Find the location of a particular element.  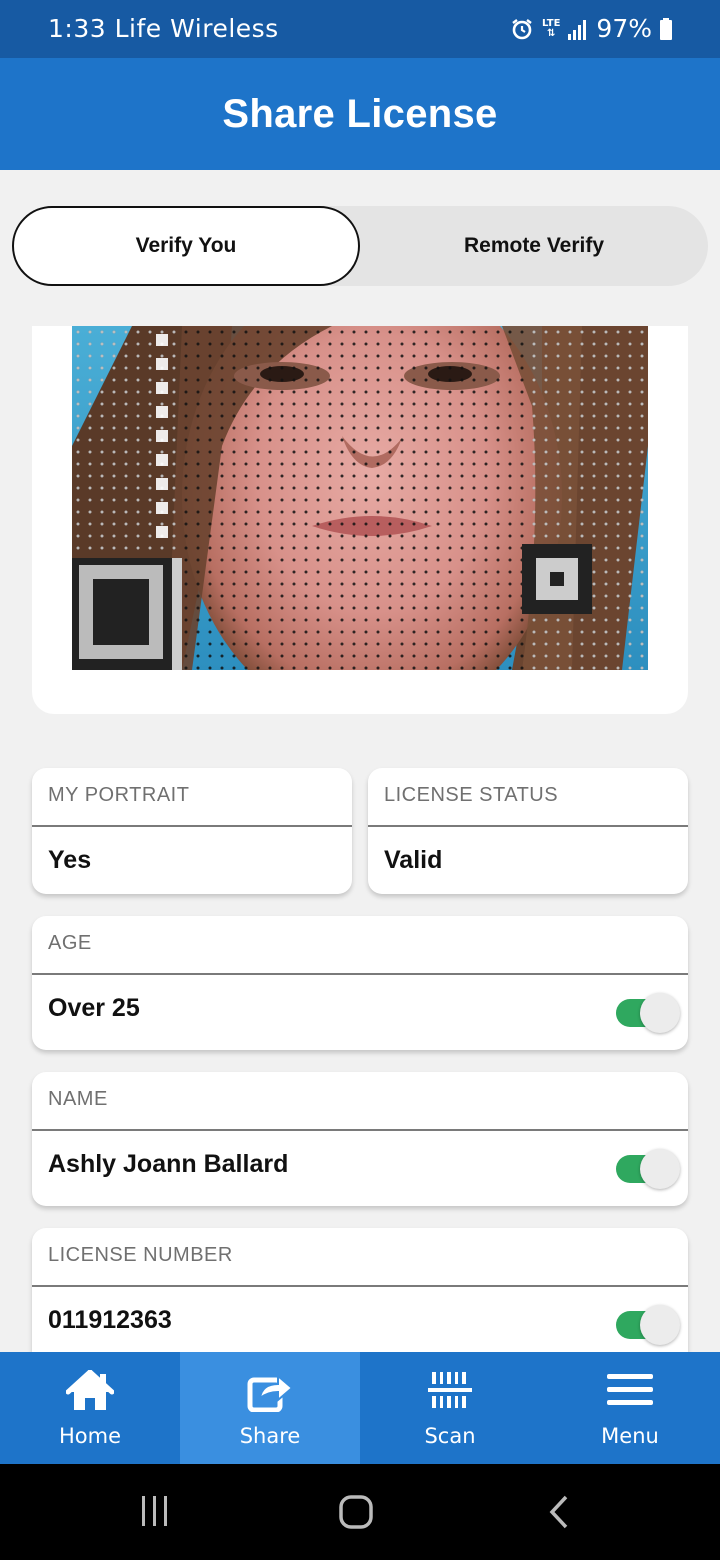

license-number-share-toggle is located at coordinates (648, 1325).